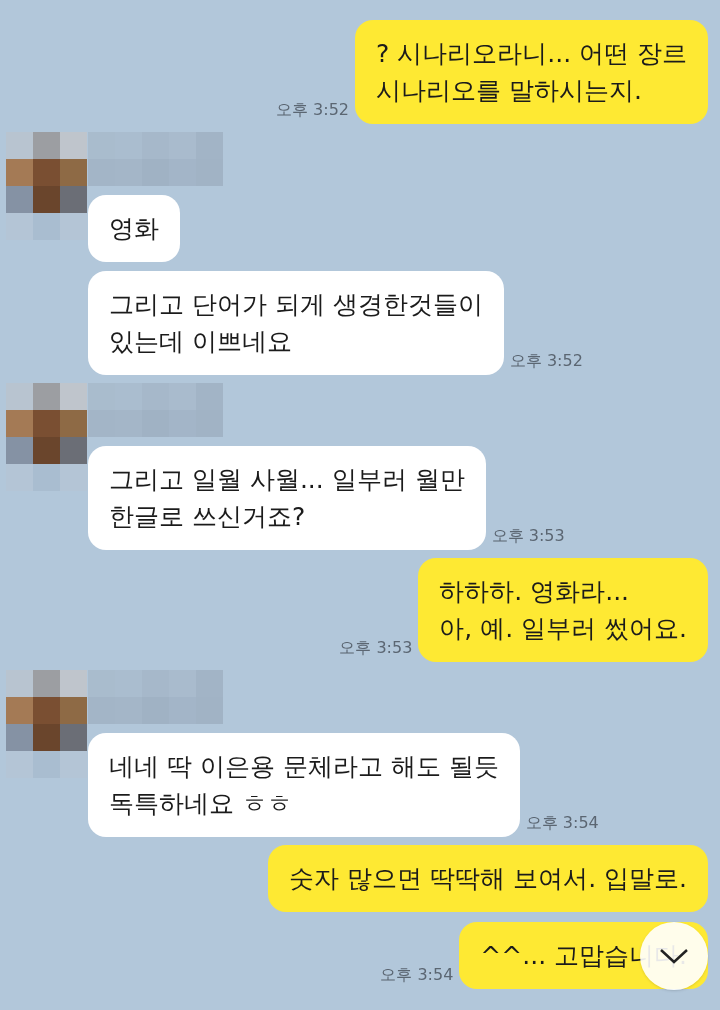 The width and height of the screenshot is (720, 1010). What do you see at coordinates (287, 498) in the screenshot?
I see `message-bubble: 그리고 일월 사월... 일부러 월만 한글로 쓰신거죠?` at bounding box center [287, 498].